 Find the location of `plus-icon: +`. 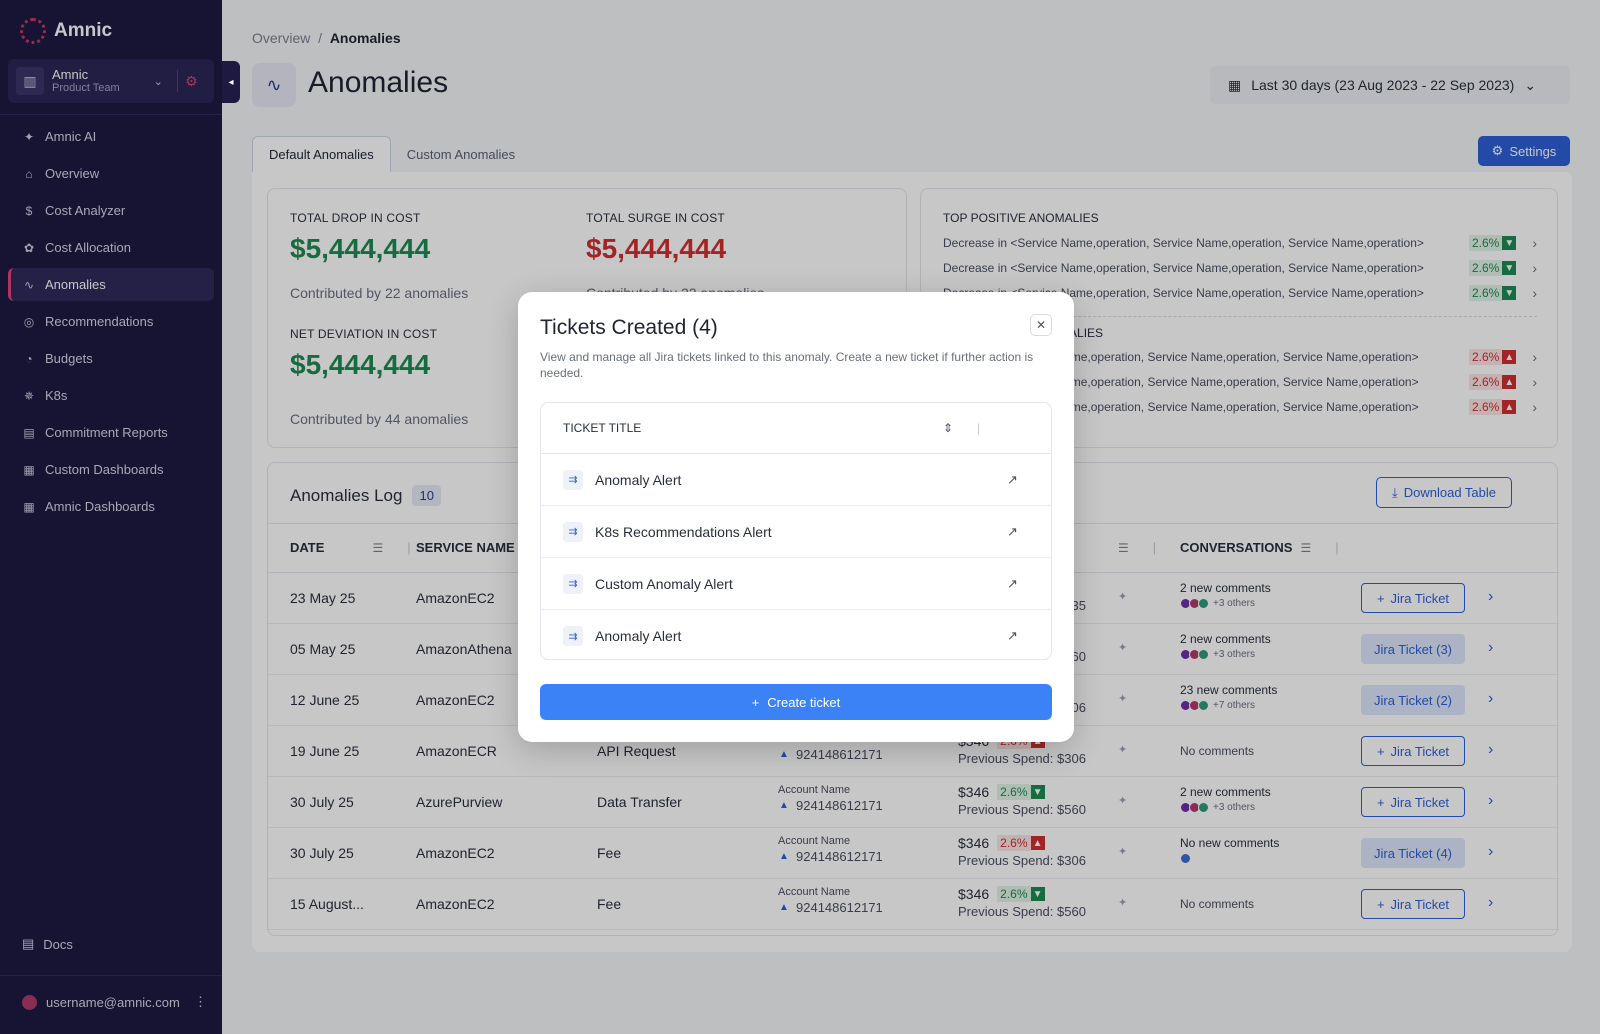

plus-icon: + is located at coordinates (755, 702).